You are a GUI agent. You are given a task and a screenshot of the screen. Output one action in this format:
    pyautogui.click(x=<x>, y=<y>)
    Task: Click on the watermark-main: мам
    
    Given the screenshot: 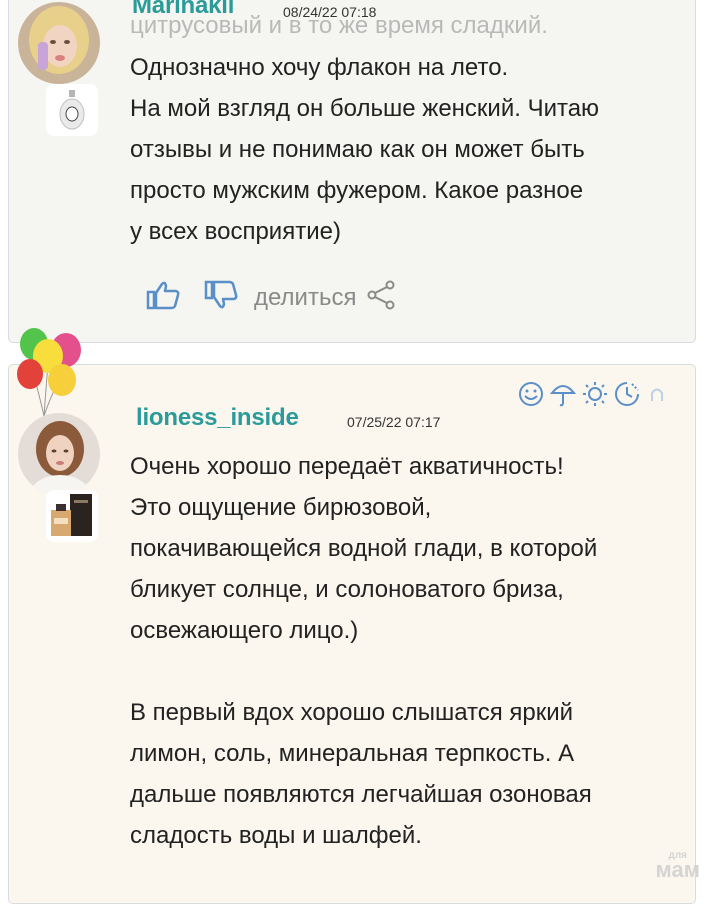 What is the action you would take?
    pyautogui.click(x=678, y=869)
    